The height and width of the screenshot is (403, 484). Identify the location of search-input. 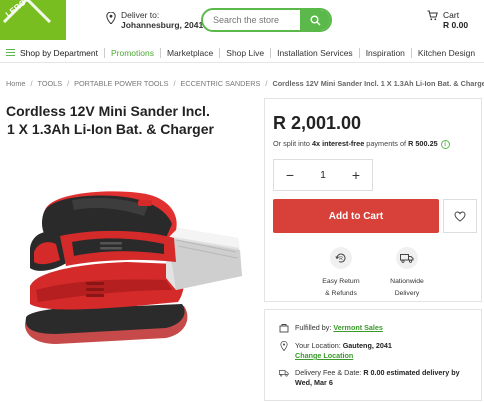
(253, 20).